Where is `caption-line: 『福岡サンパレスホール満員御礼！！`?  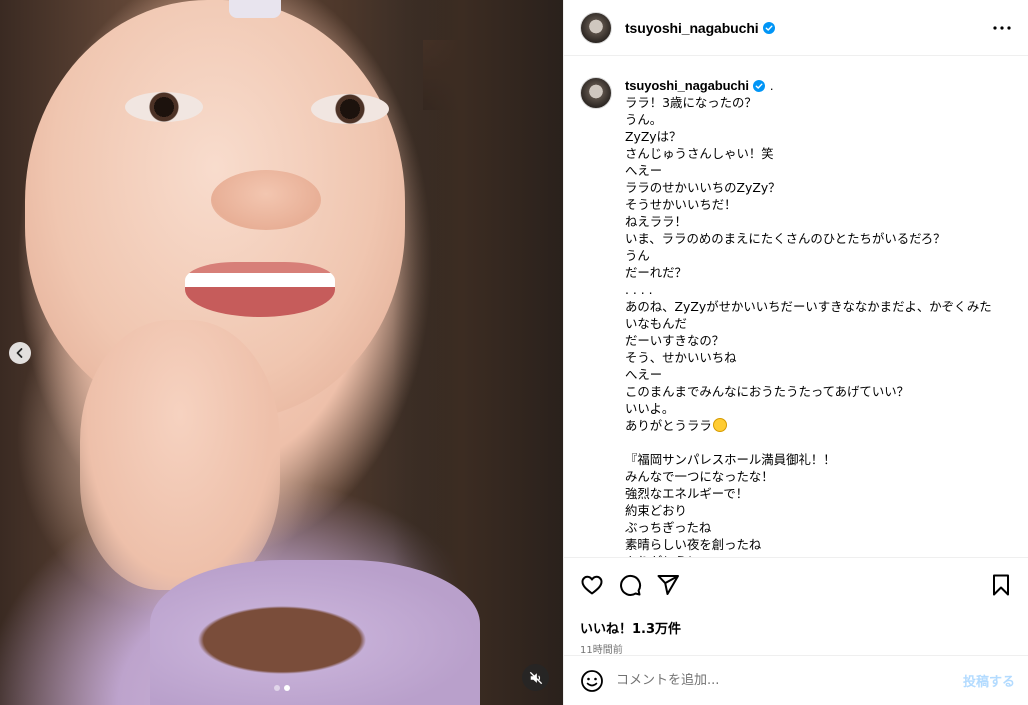 caption-line: 『福岡サンパレスホール満員御礼！！ is located at coordinates (730, 459).